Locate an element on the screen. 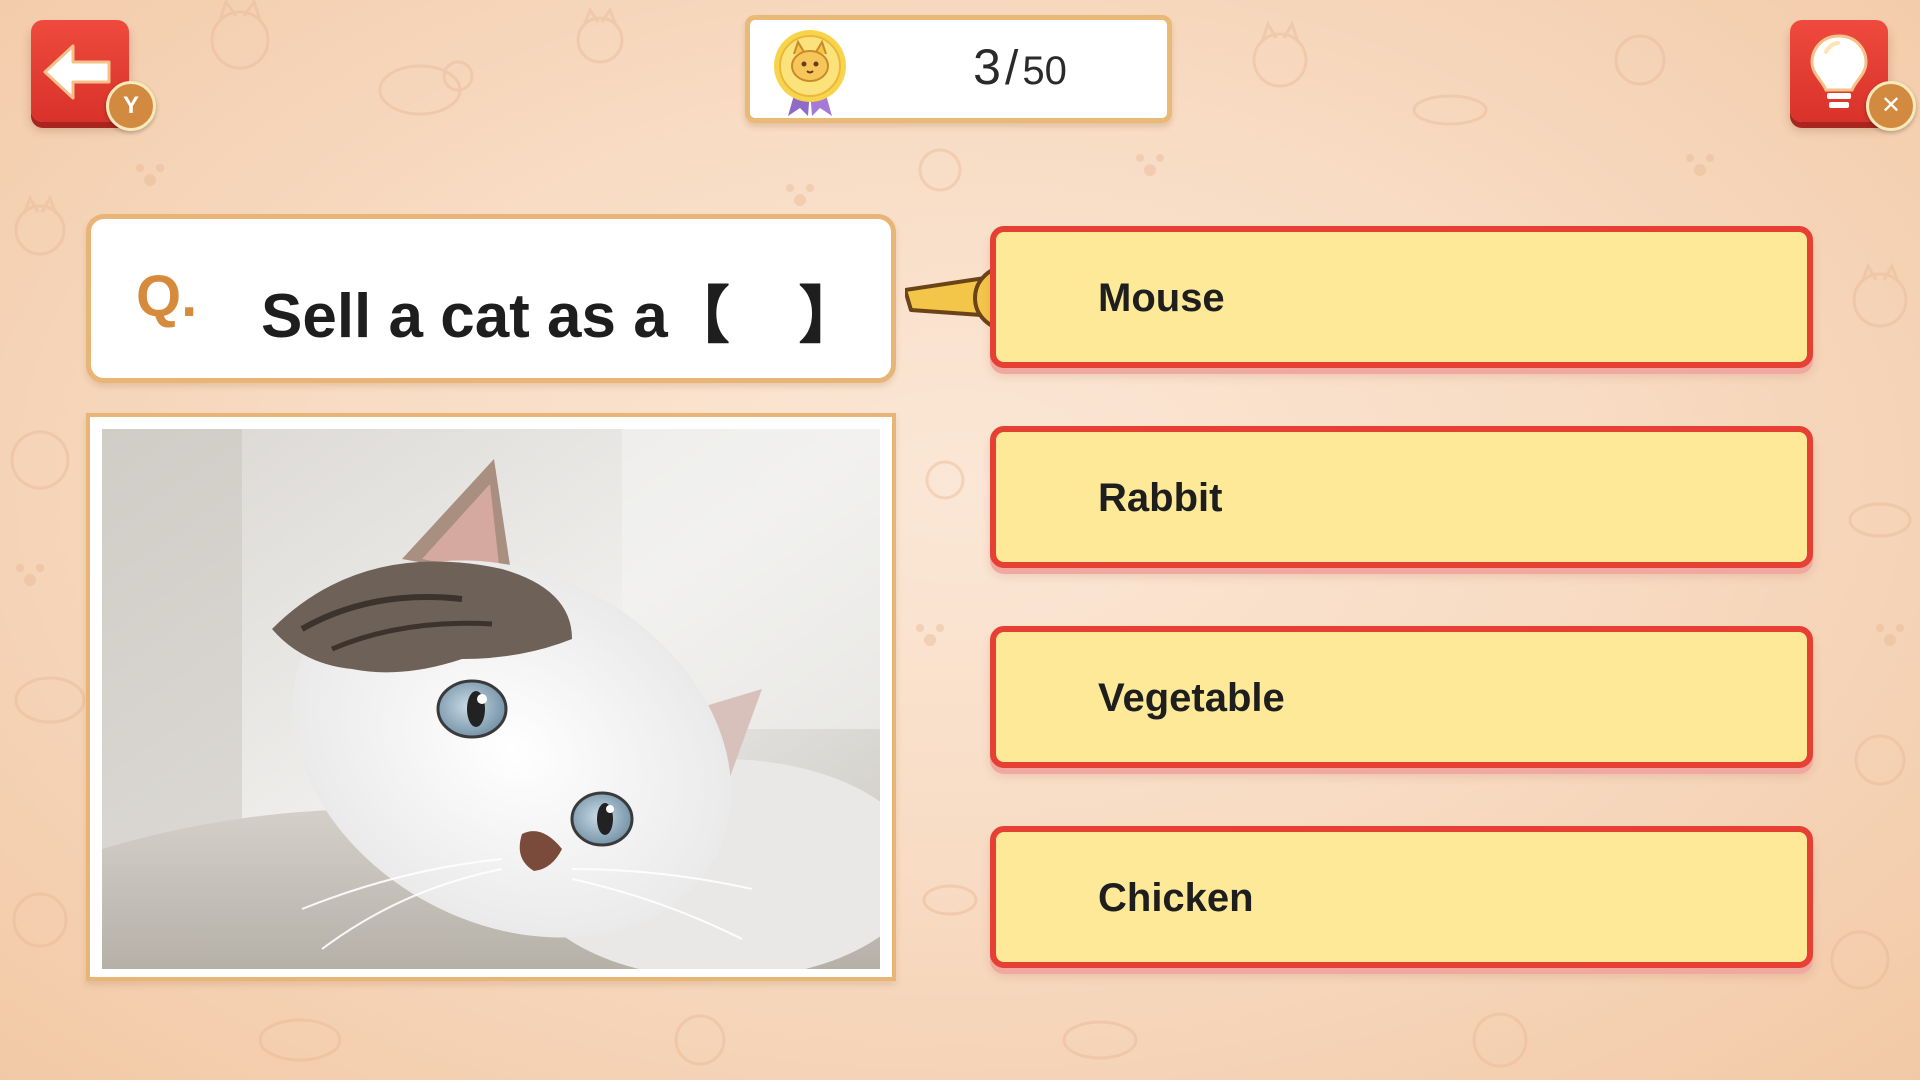 This screenshot has width=1920, height=1080. controller-x-badge: ✕ is located at coordinates (1891, 106).